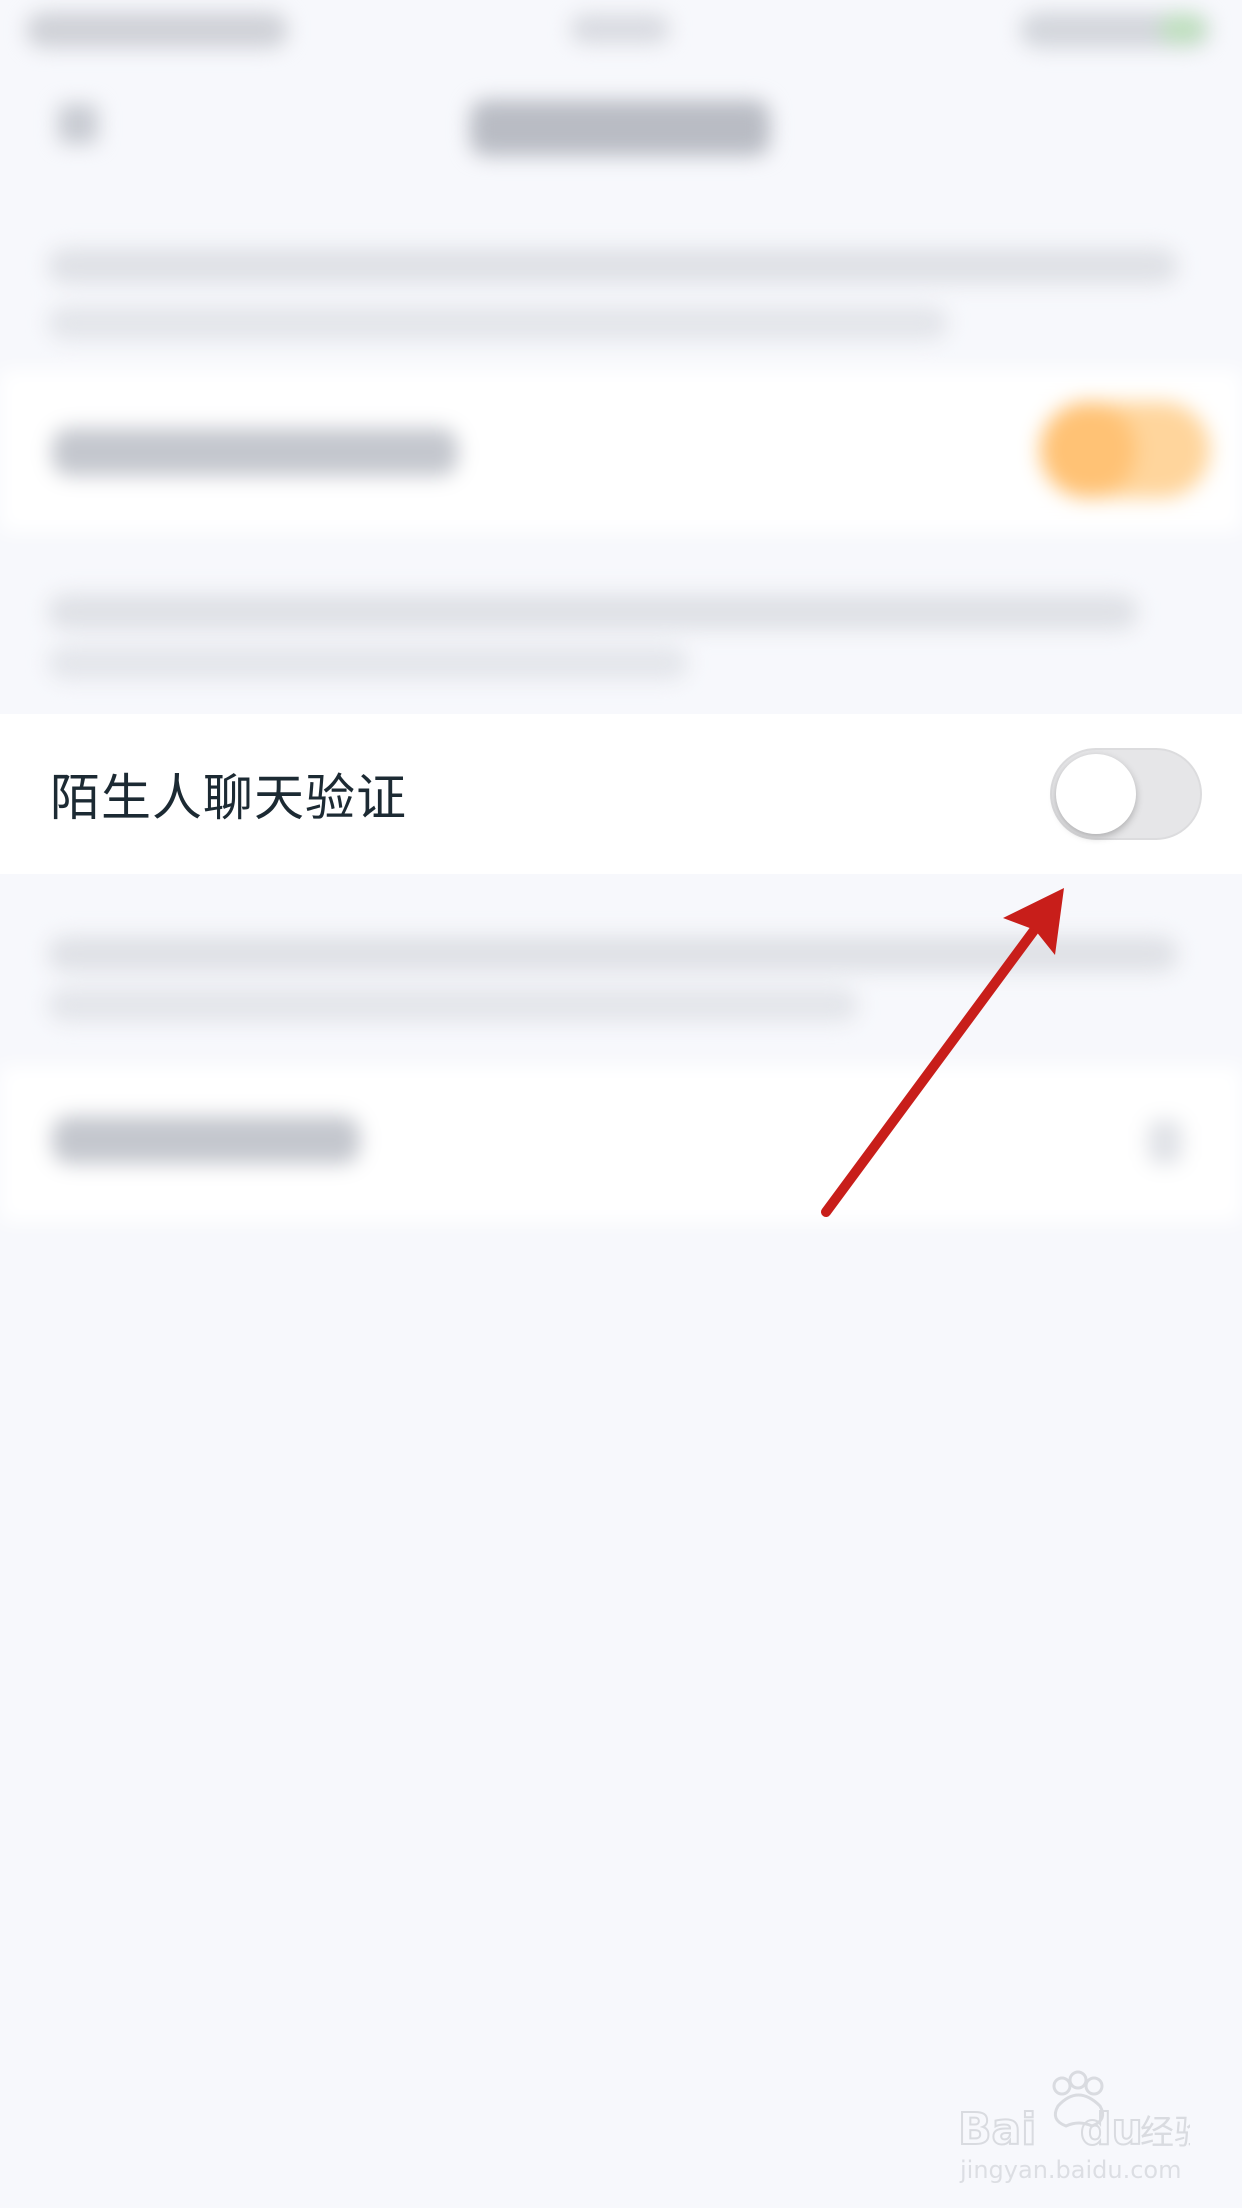  I want to click on status-bar-center, so click(620, 29).